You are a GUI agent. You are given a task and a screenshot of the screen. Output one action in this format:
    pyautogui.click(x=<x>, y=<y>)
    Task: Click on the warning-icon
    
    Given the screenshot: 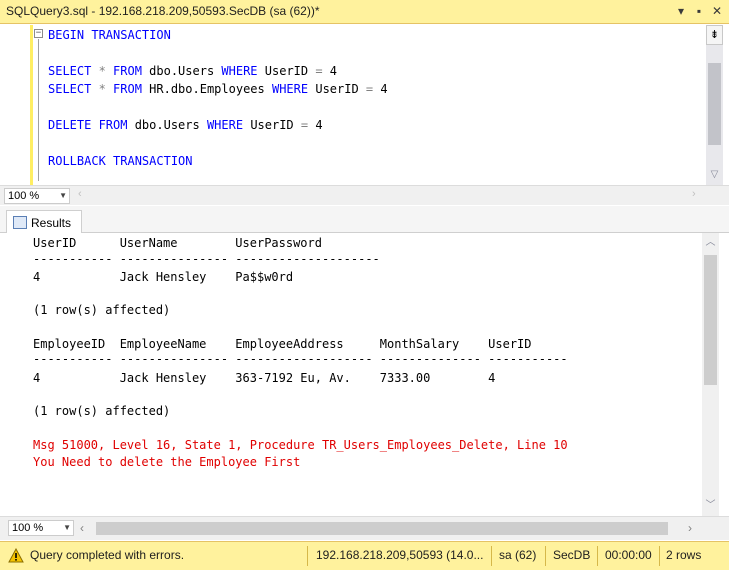 What is the action you would take?
    pyautogui.click(x=16, y=555)
    